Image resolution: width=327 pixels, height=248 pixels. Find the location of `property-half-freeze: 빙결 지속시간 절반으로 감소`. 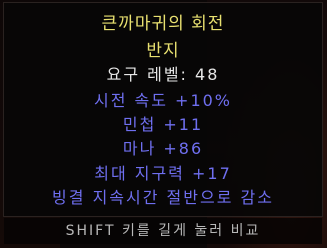

property-half-freeze: 빙결 지속시간 절반으로 감소 is located at coordinates (163, 197).